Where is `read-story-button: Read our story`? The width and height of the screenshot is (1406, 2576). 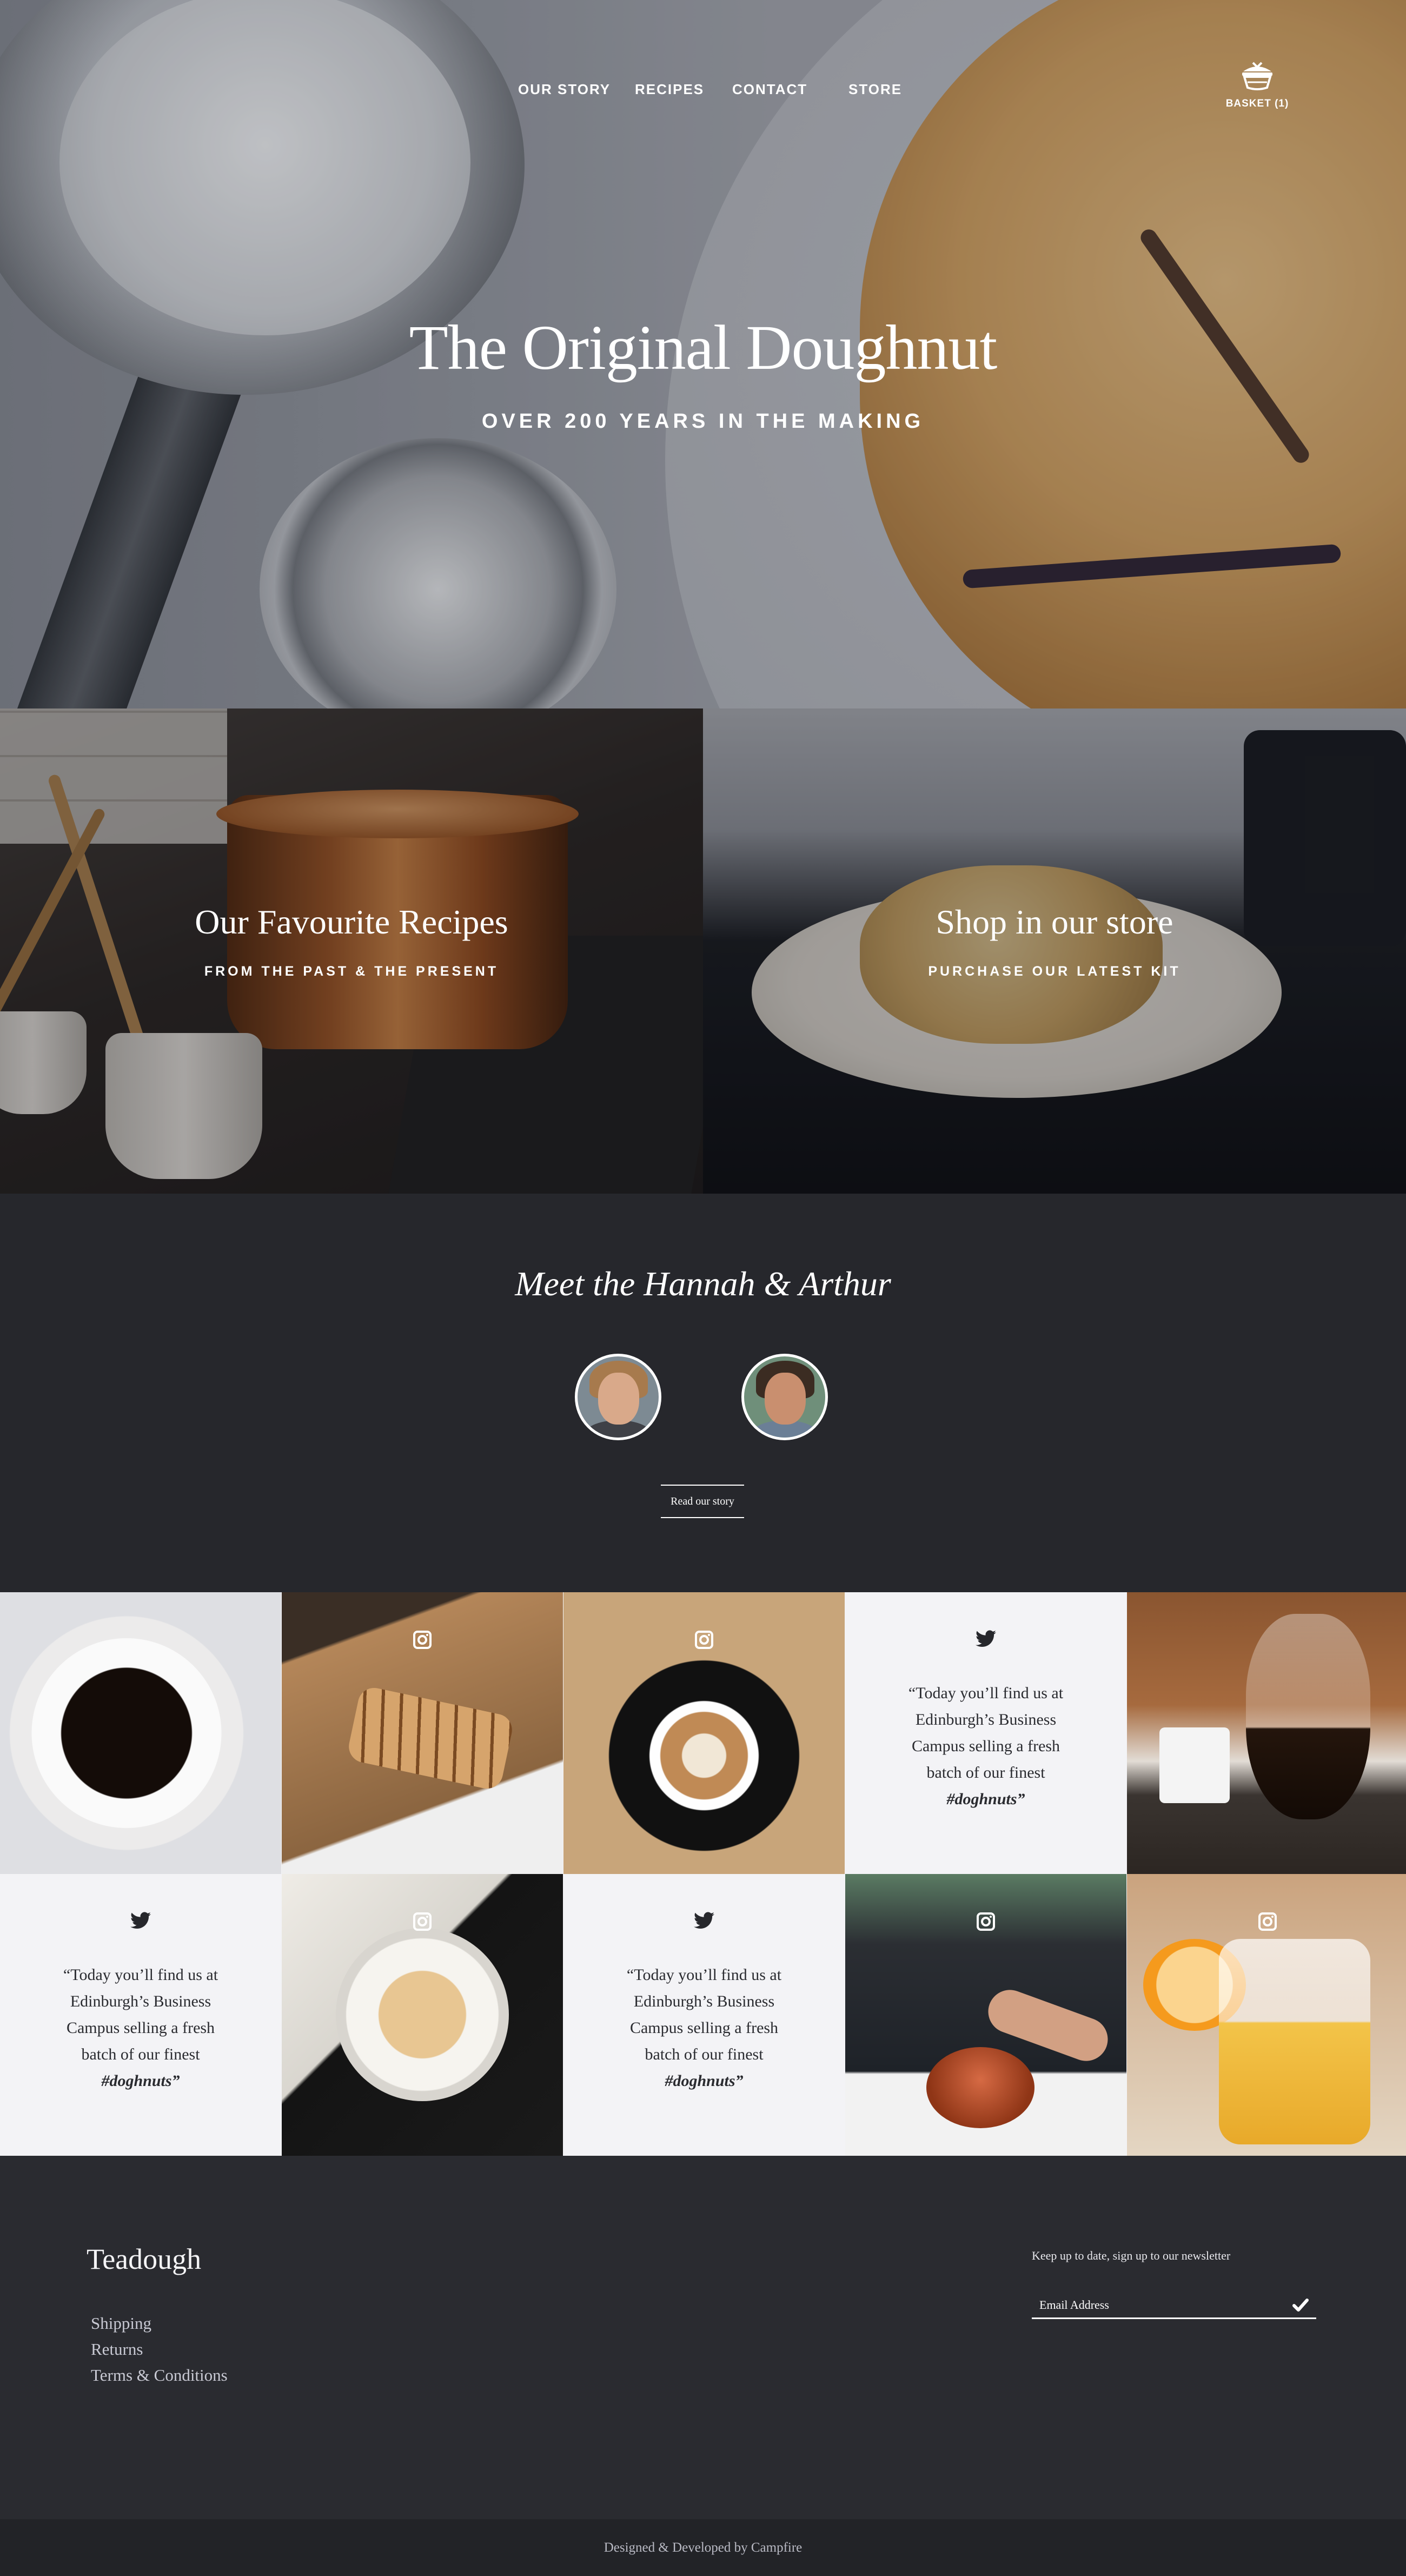
read-story-button: Read our story is located at coordinates (702, 1502).